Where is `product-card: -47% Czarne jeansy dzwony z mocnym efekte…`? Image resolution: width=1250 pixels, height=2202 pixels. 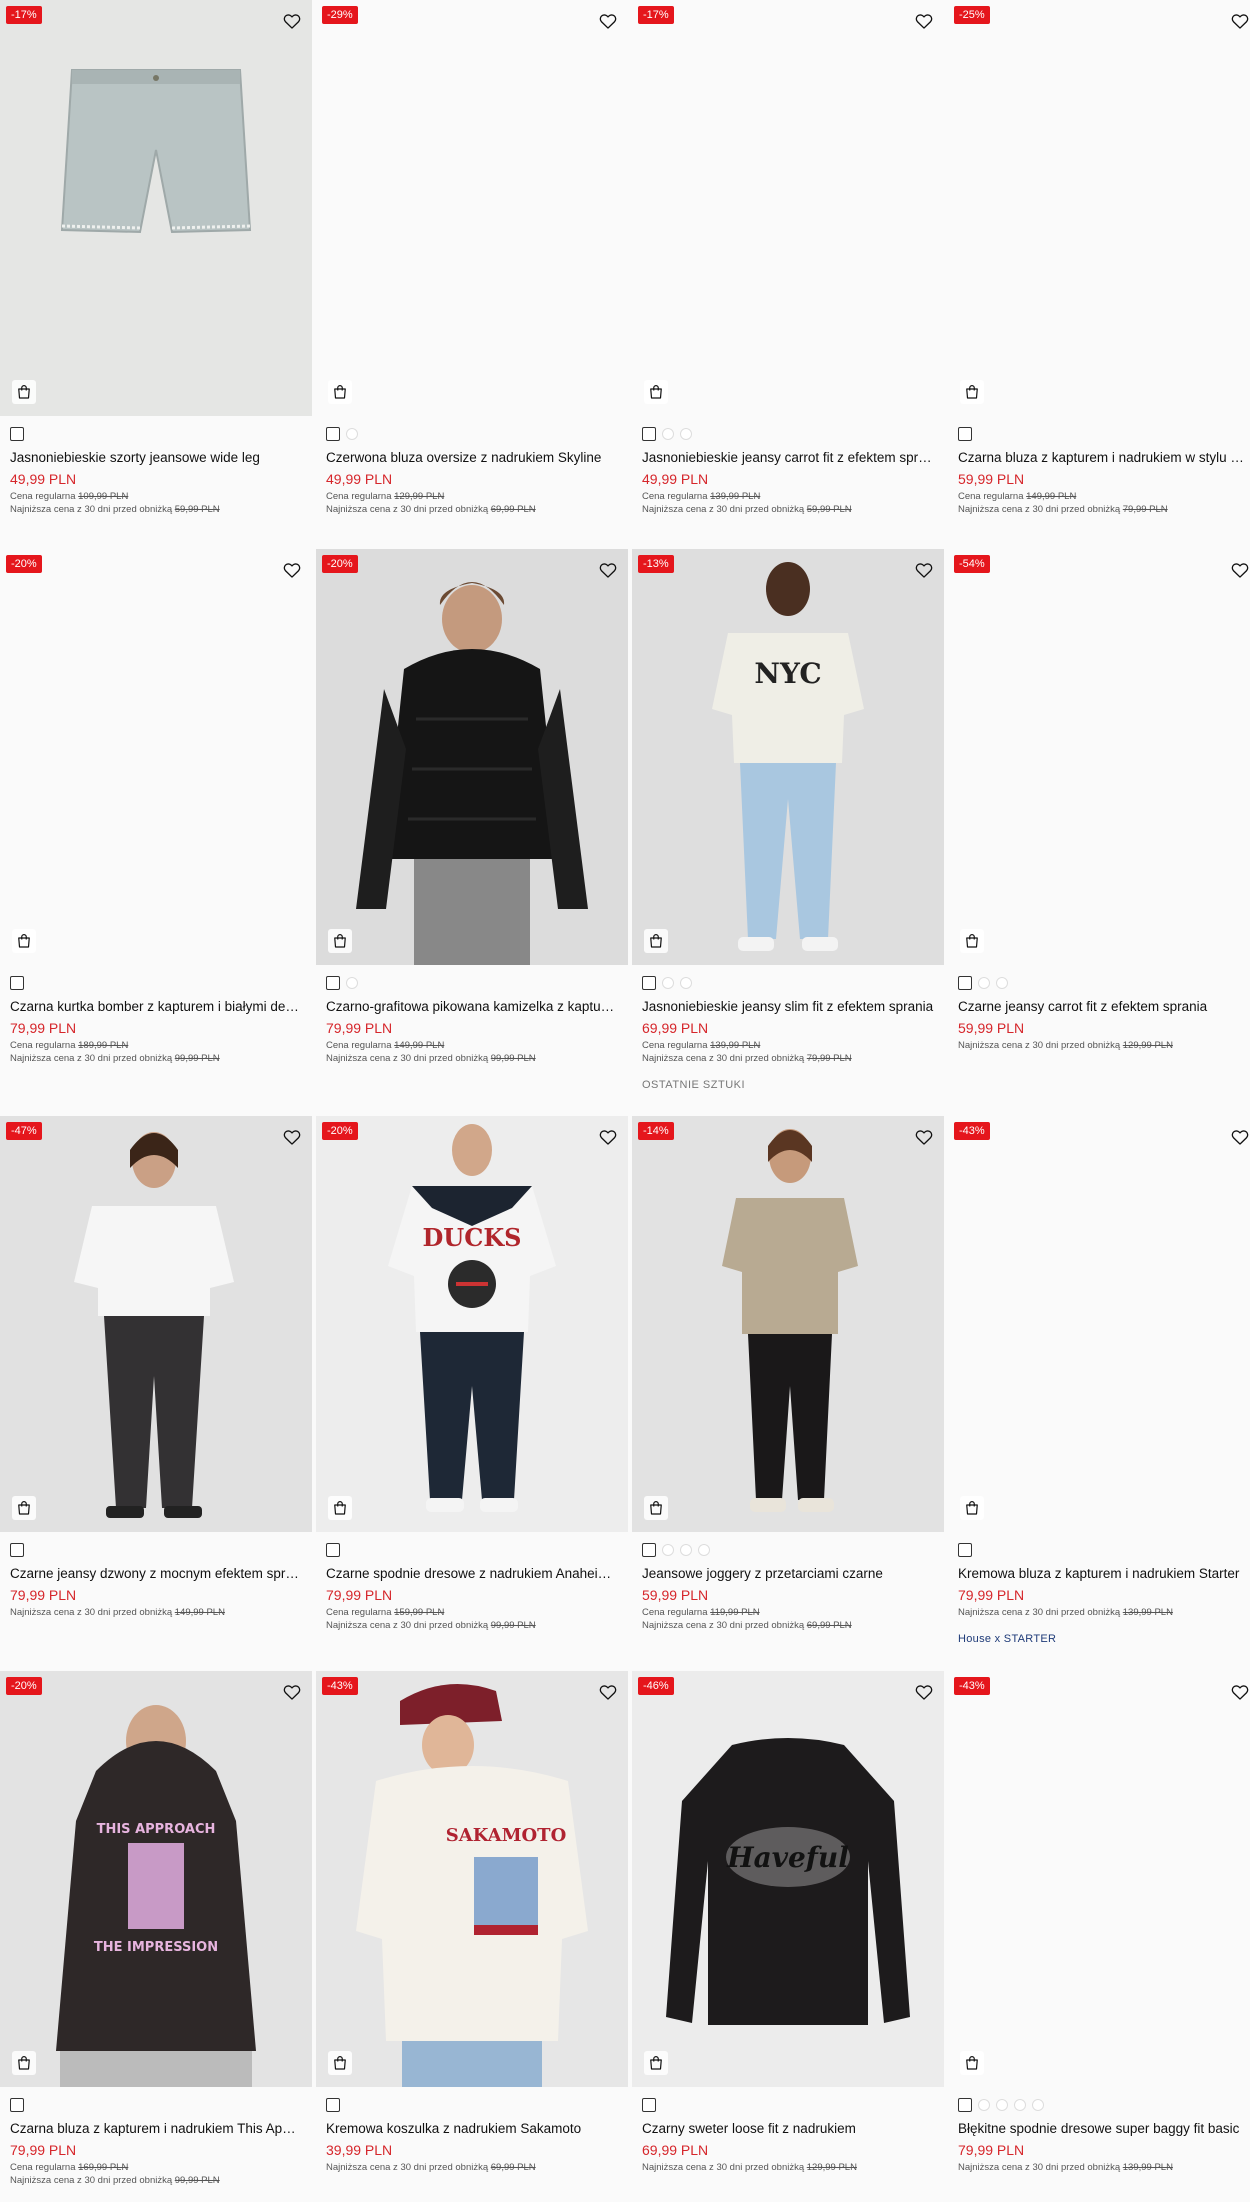 product-card: -47% Czarne jeansy dzwony z mocnym efekte… is located at coordinates (156, 1367).